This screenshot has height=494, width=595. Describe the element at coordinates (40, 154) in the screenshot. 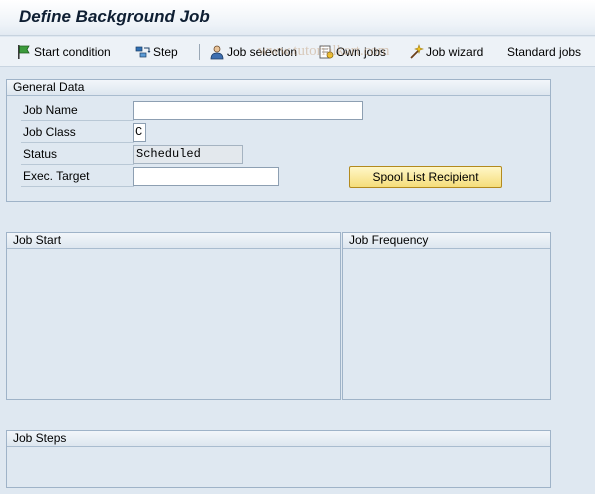

I see `status-label: Status` at that location.